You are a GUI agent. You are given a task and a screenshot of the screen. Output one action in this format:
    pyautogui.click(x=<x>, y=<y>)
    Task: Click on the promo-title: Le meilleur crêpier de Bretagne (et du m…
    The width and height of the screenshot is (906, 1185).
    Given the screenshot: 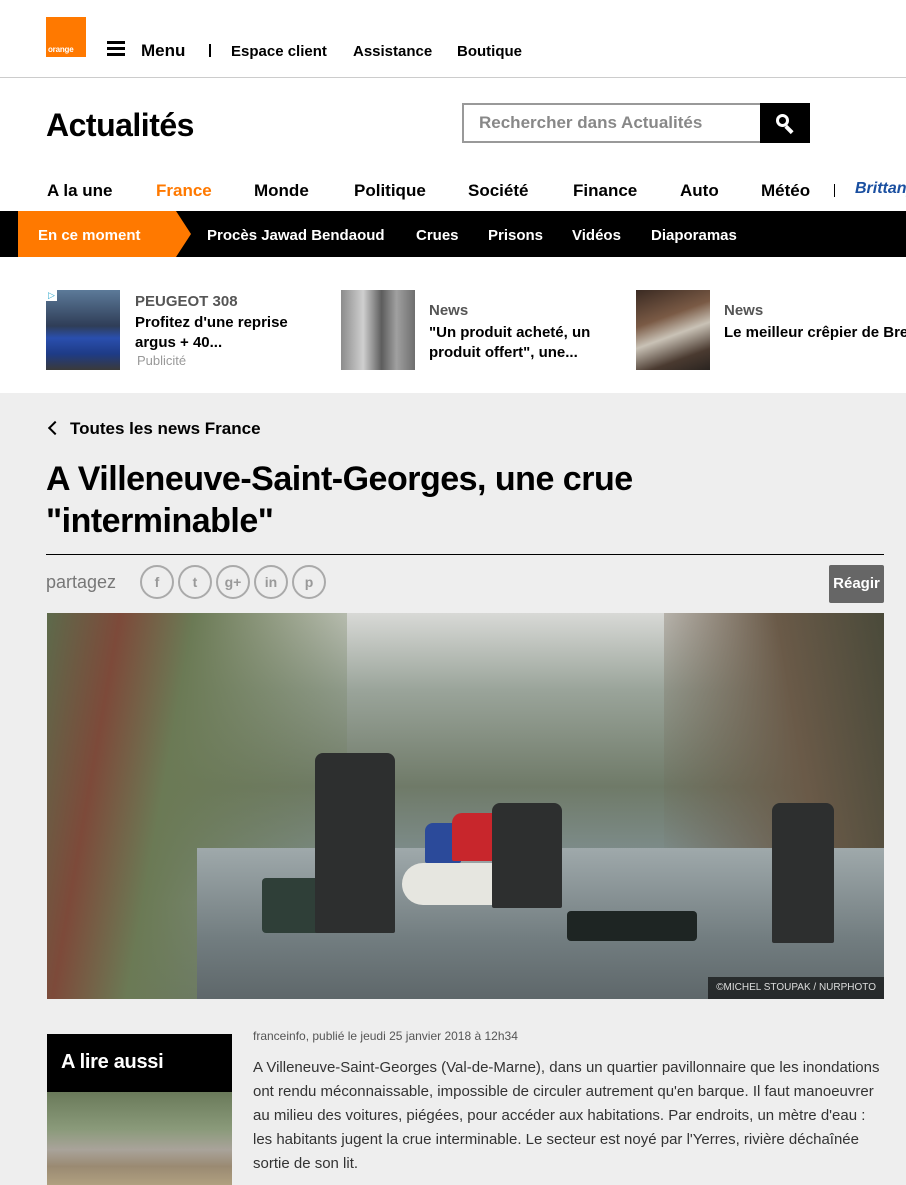 What is the action you would take?
    pyautogui.click(x=815, y=333)
    